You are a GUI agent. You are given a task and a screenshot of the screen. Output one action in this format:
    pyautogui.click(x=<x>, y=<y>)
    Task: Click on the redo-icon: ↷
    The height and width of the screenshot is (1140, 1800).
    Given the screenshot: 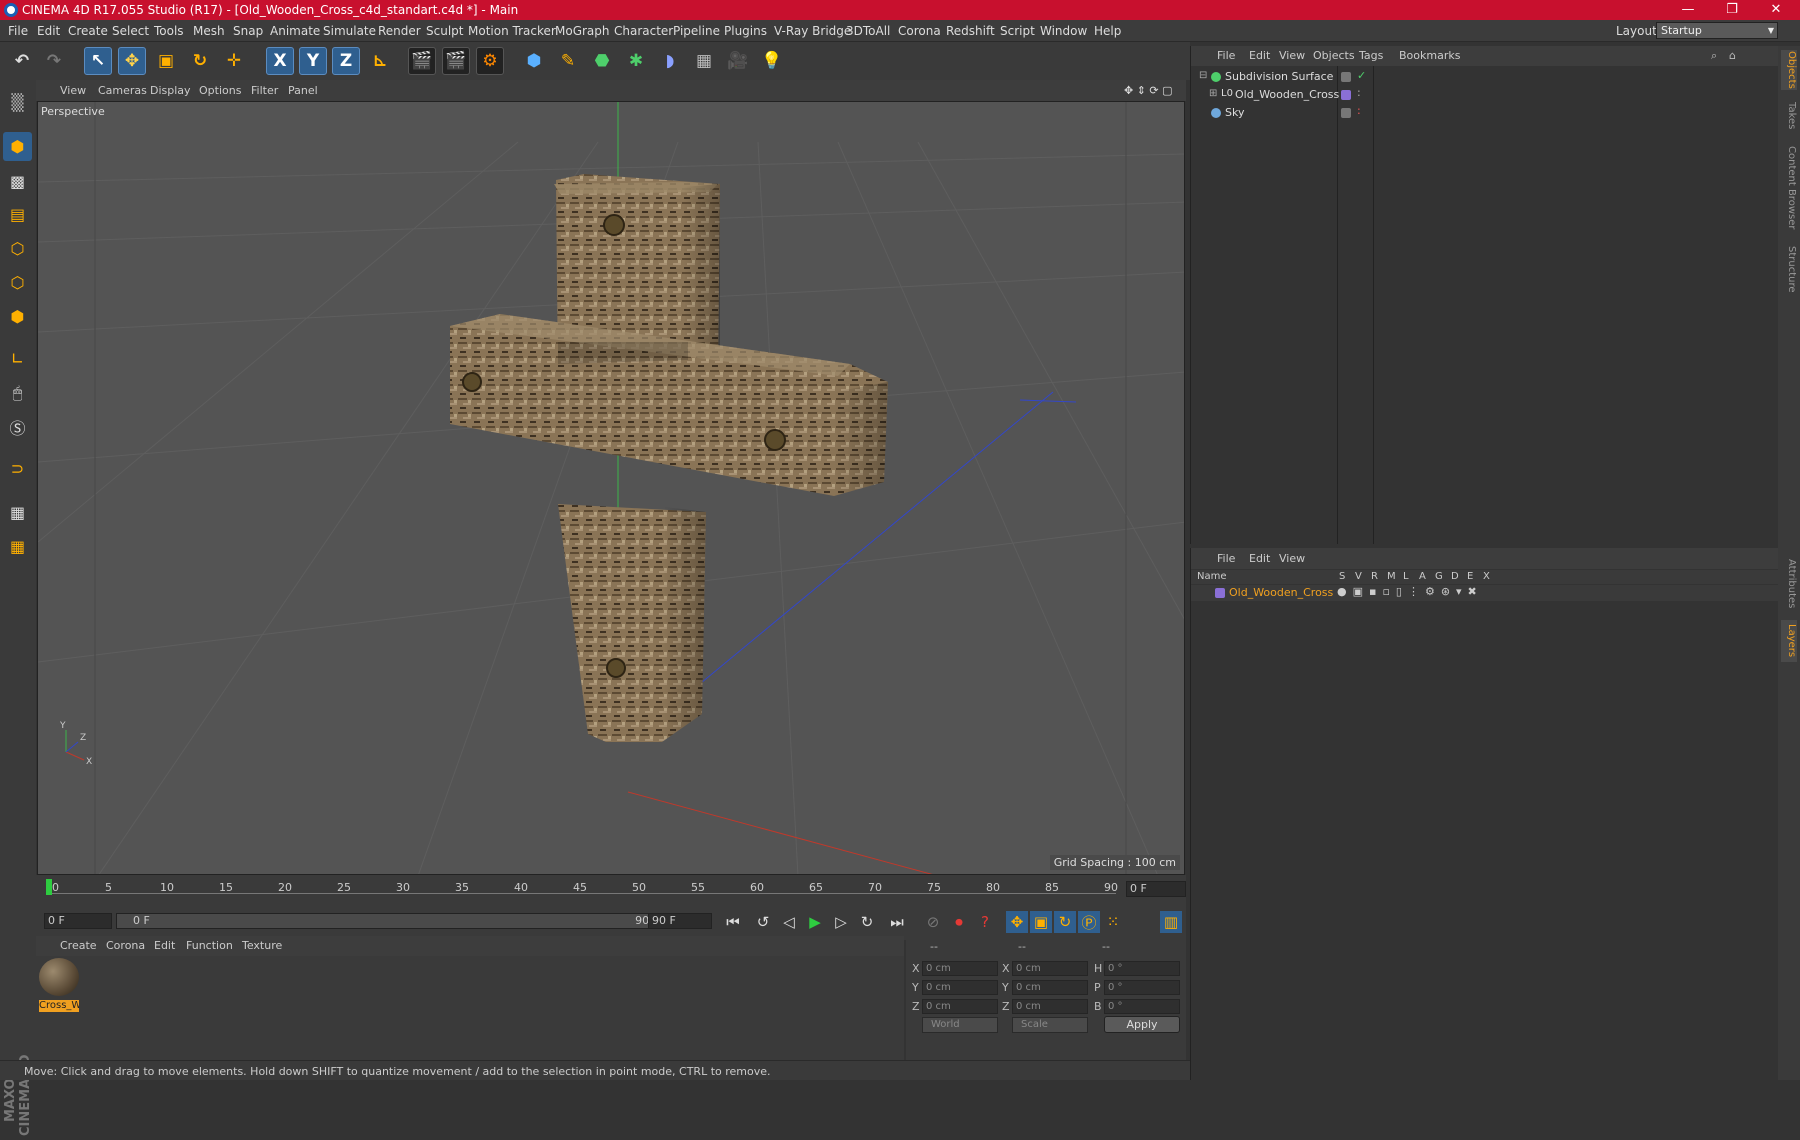 What is the action you would take?
    pyautogui.click(x=54, y=61)
    